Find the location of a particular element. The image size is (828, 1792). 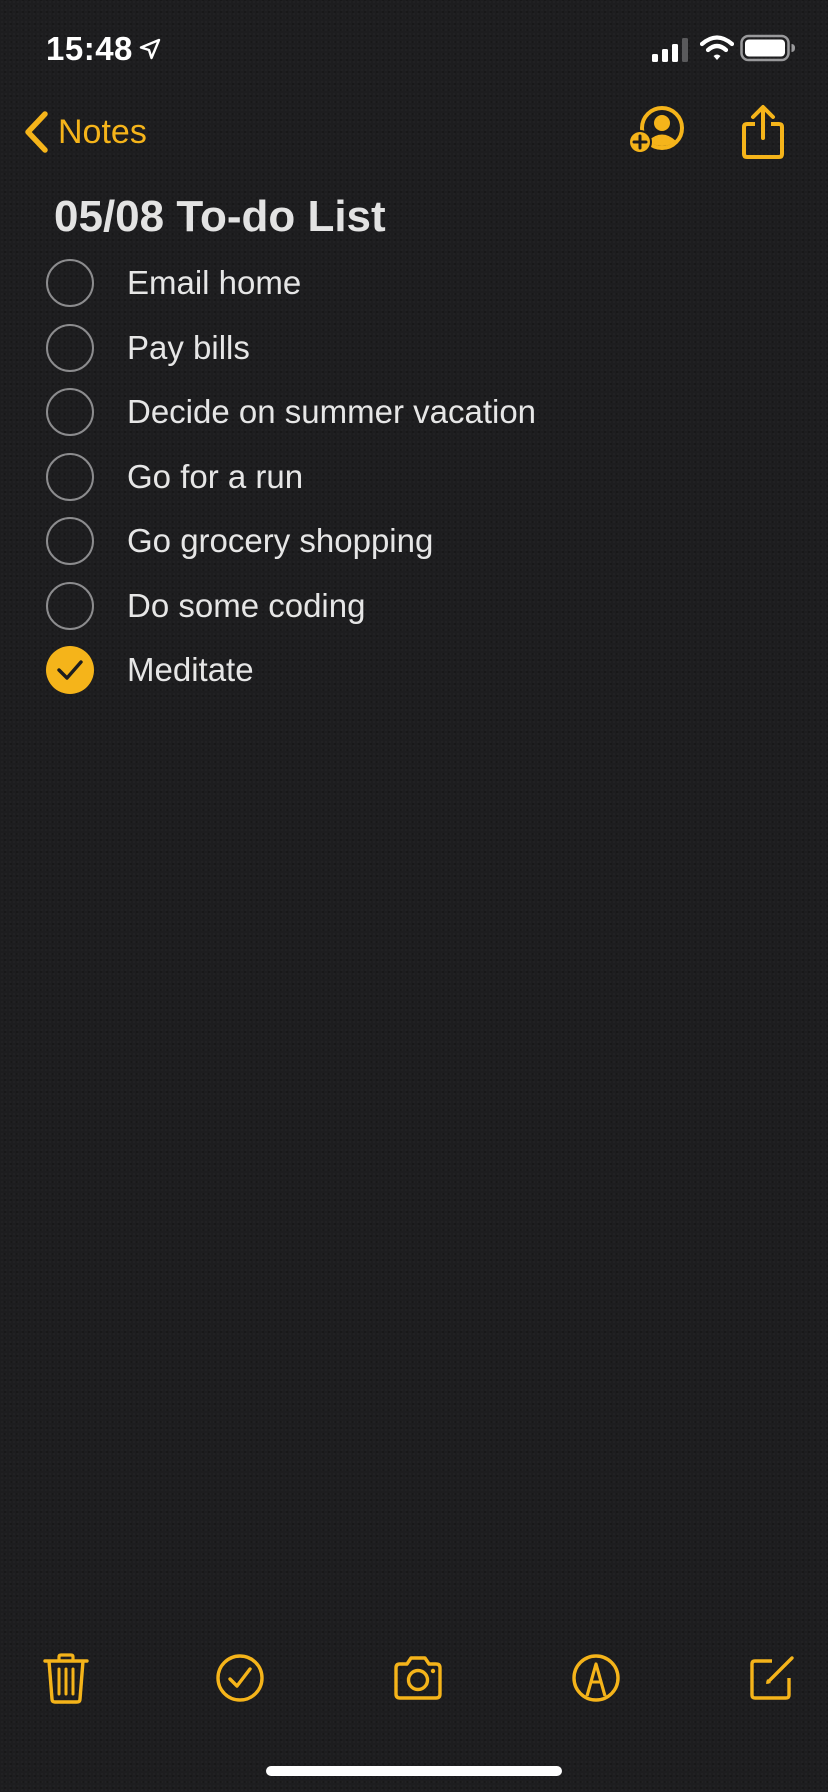

status-bar: 15:48 is located at coordinates (414, 50).